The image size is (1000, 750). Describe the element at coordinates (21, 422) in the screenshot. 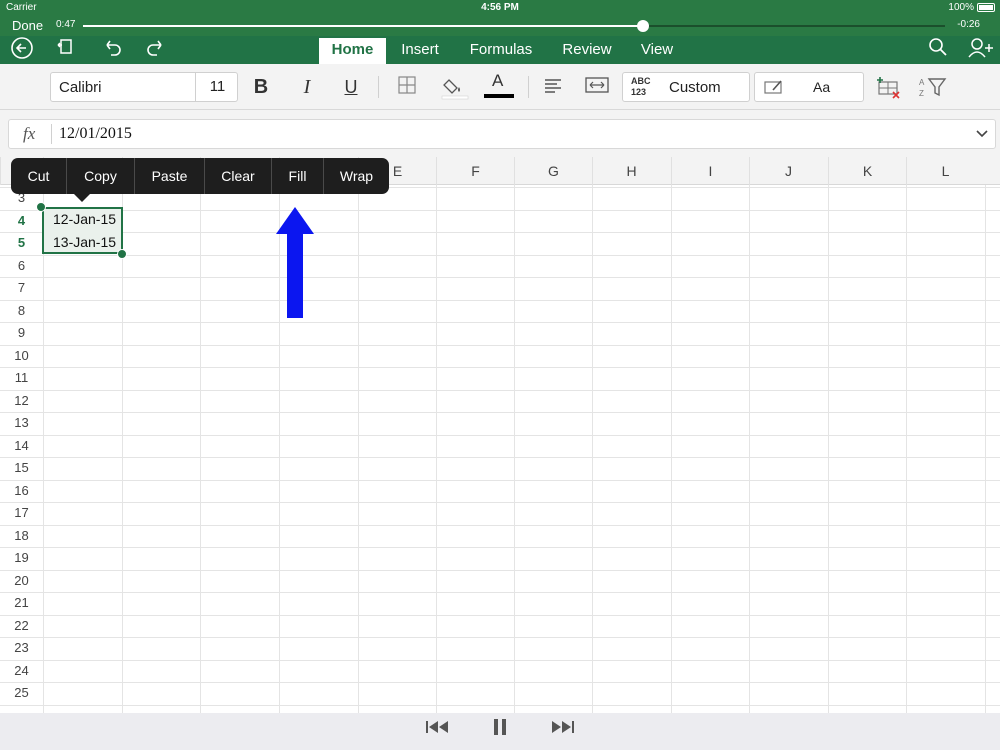

I see `row-header-13: 13` at that location.